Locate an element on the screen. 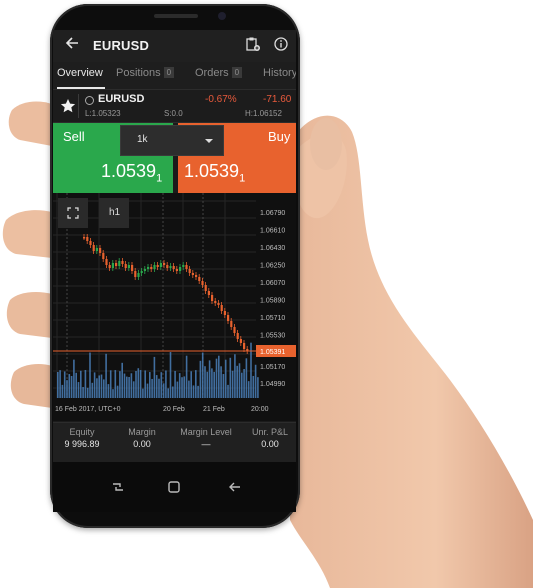 The height and width of the screenshot is (588, 533). summary-margin-level: Margin Level — is located at coordinates (206, 438).